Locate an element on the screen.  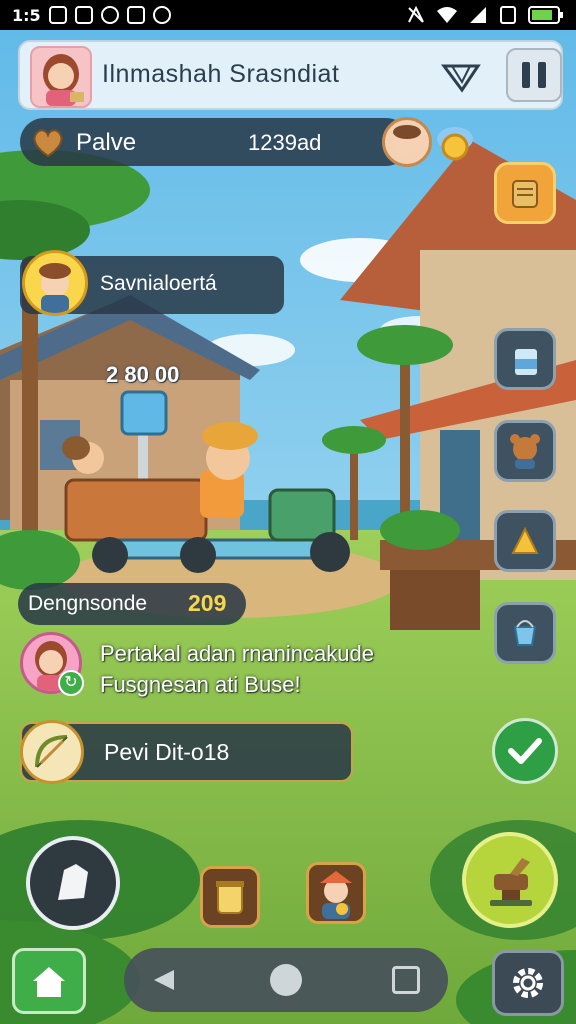
pause-icon-bar is located at coordinates (542, 75).